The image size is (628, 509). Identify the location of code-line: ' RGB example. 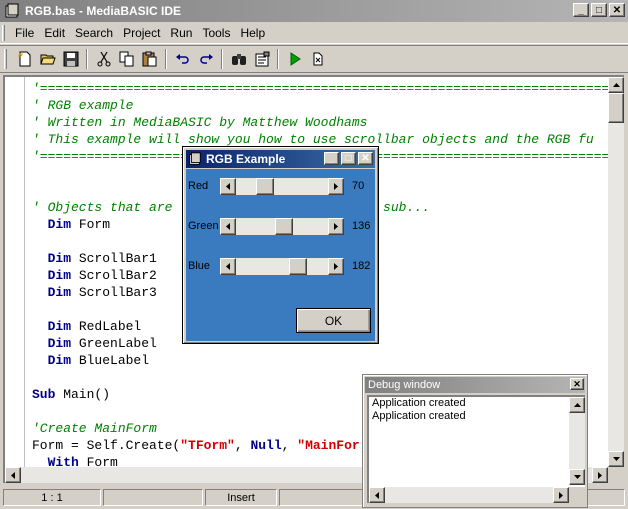
(322, 105).